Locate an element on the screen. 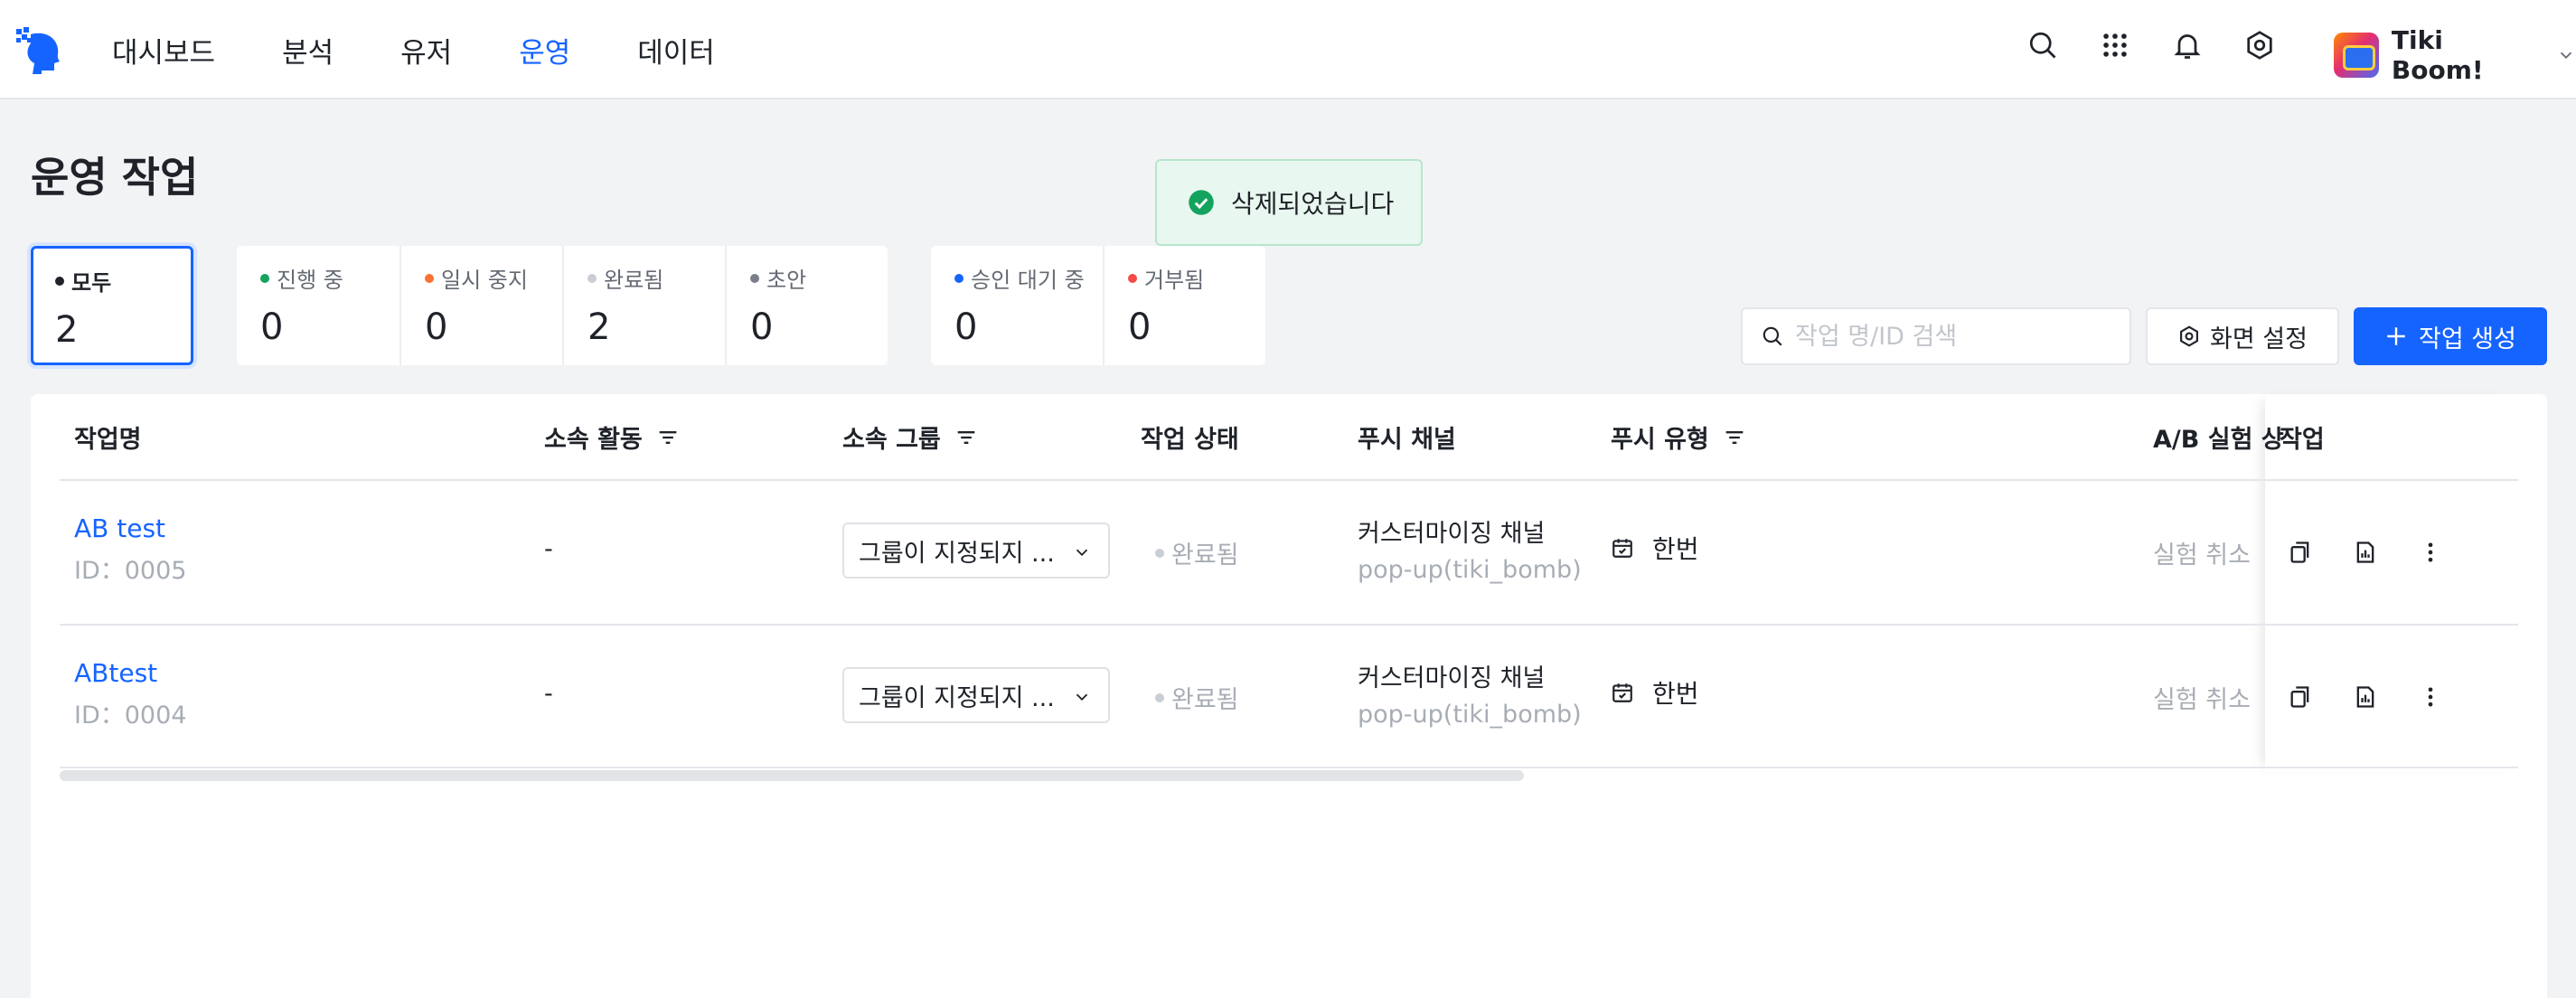  column-header-label: 소속 활동 is located at coordinates (593, 440).